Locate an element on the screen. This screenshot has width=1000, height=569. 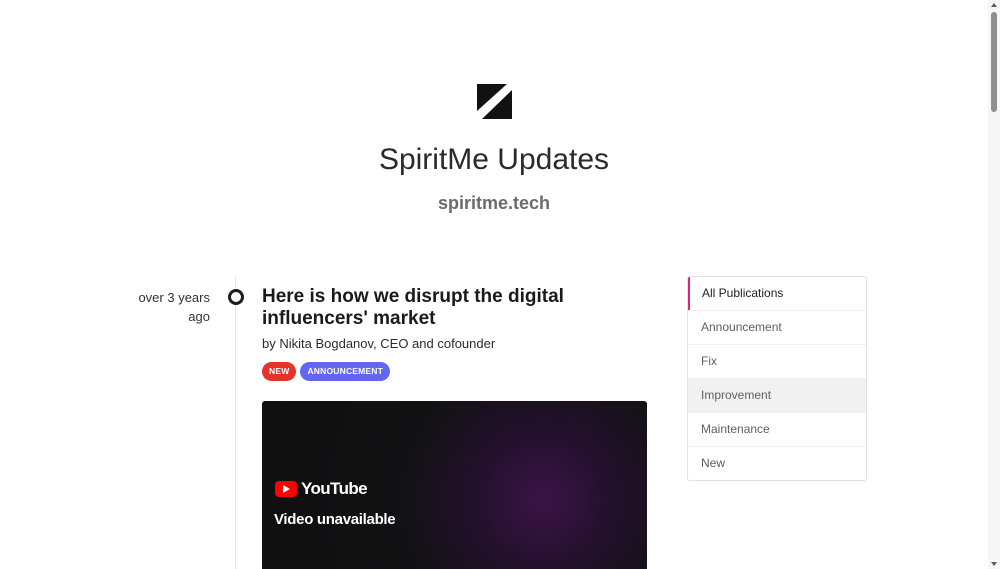
scroll-down-arrow-icon is located at coordinates (994, 564).